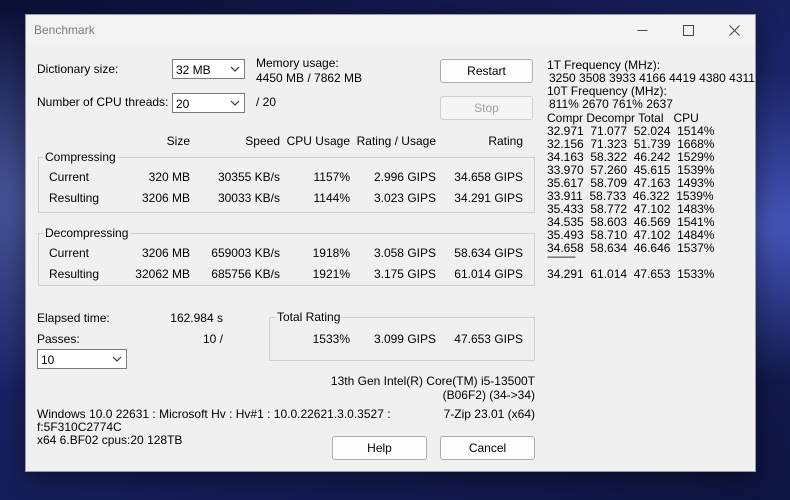 The image size is (790, 500). I want to click on col-rating: Rating, so click(505, 141).